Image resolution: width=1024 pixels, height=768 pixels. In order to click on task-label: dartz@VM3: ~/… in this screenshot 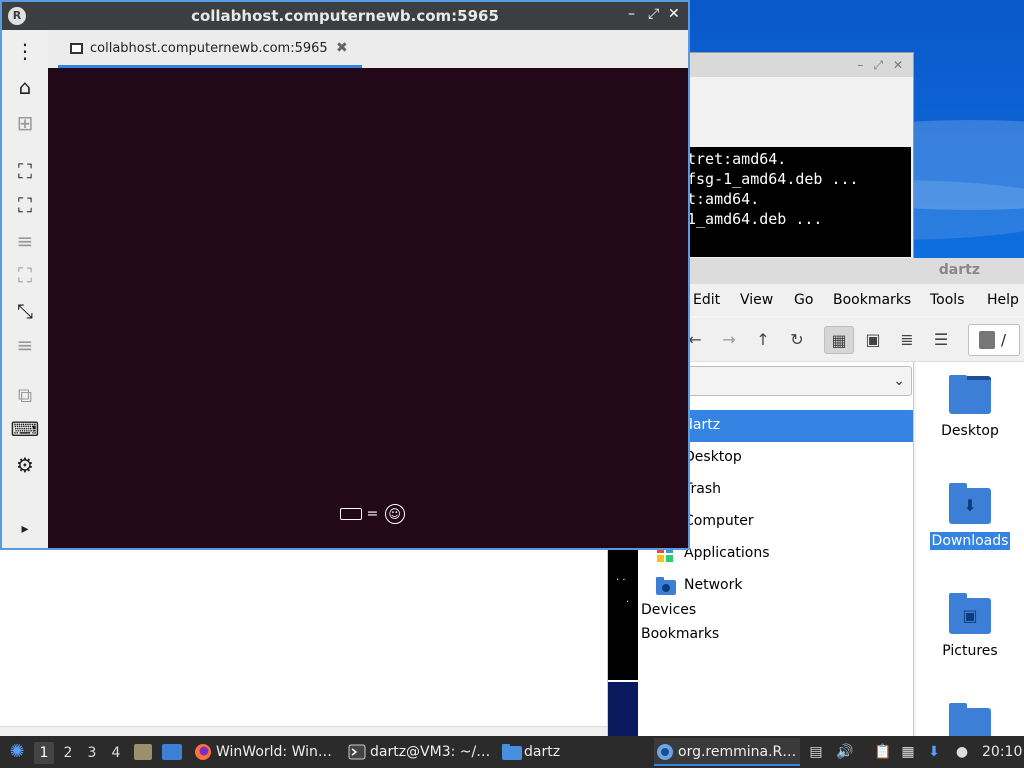, I will do `click(430, 752)`.